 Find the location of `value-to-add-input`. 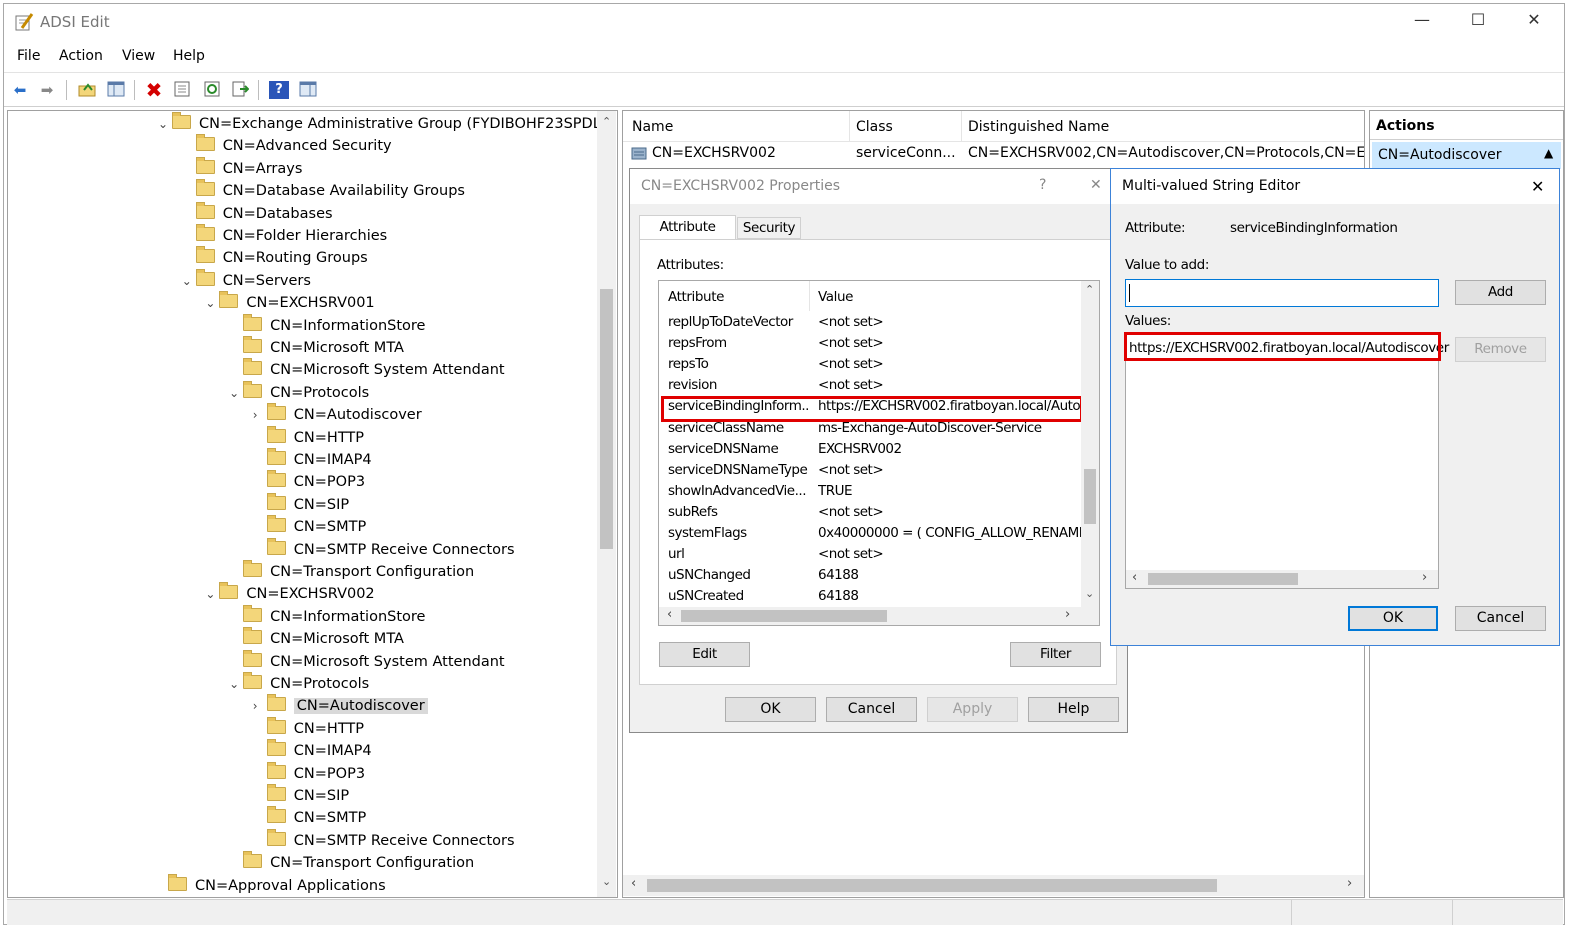

value-to-add-input is located at coordinates (1282, 293).